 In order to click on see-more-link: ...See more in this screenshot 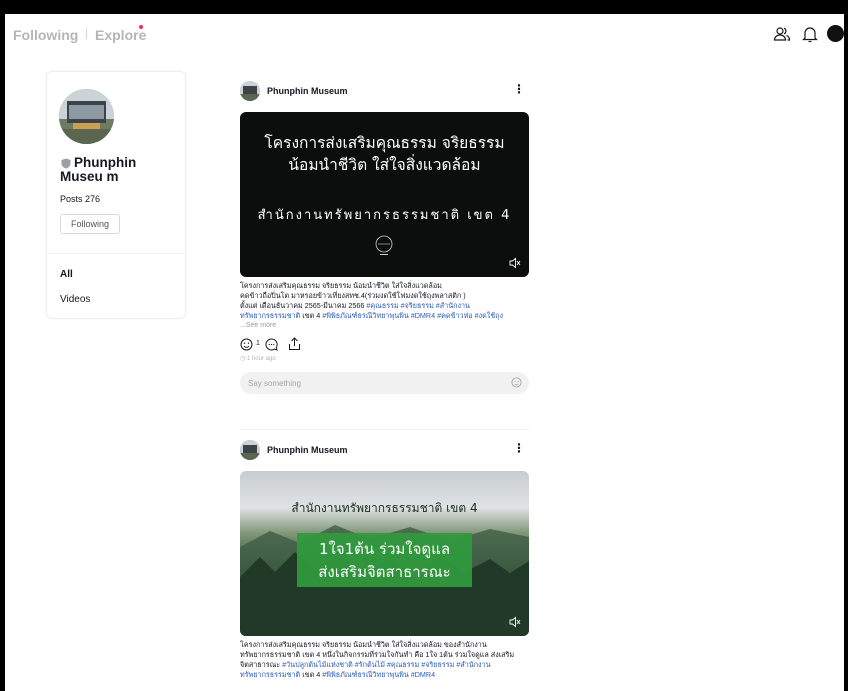, I will do `click(384, 326)`.